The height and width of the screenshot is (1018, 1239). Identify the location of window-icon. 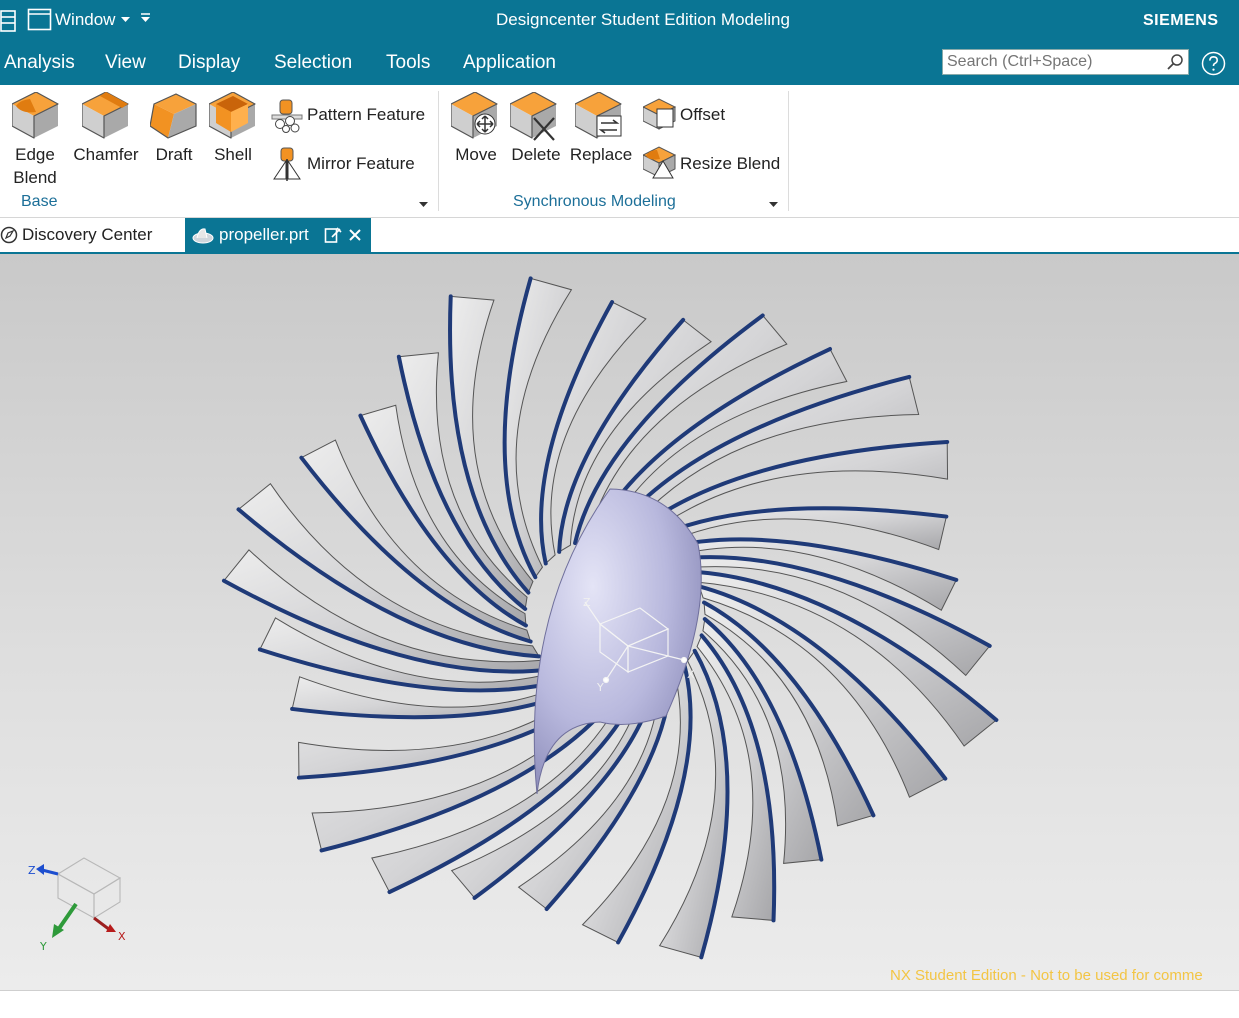
(40, 20).